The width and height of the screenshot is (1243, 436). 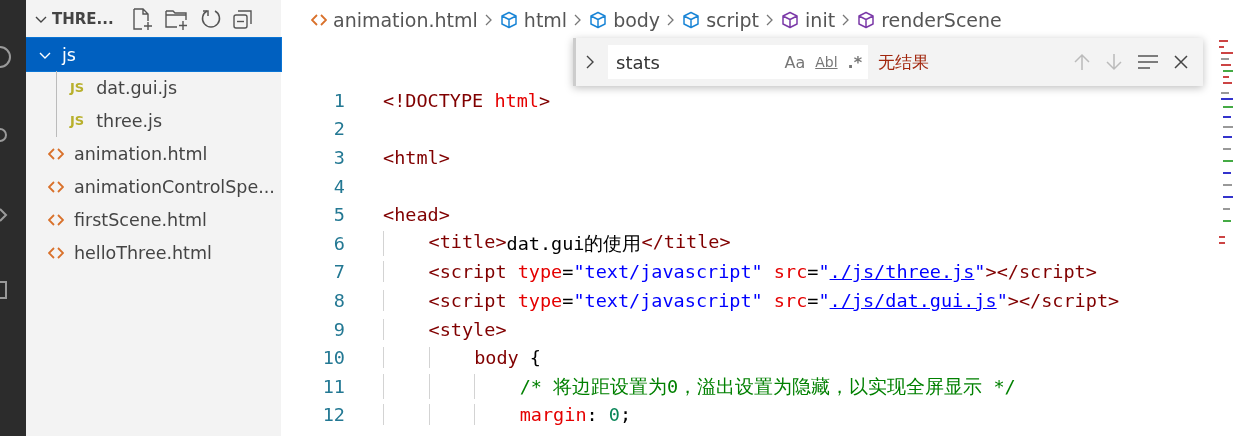 I want to click on line-number: 8, so click(x=338, y=300).